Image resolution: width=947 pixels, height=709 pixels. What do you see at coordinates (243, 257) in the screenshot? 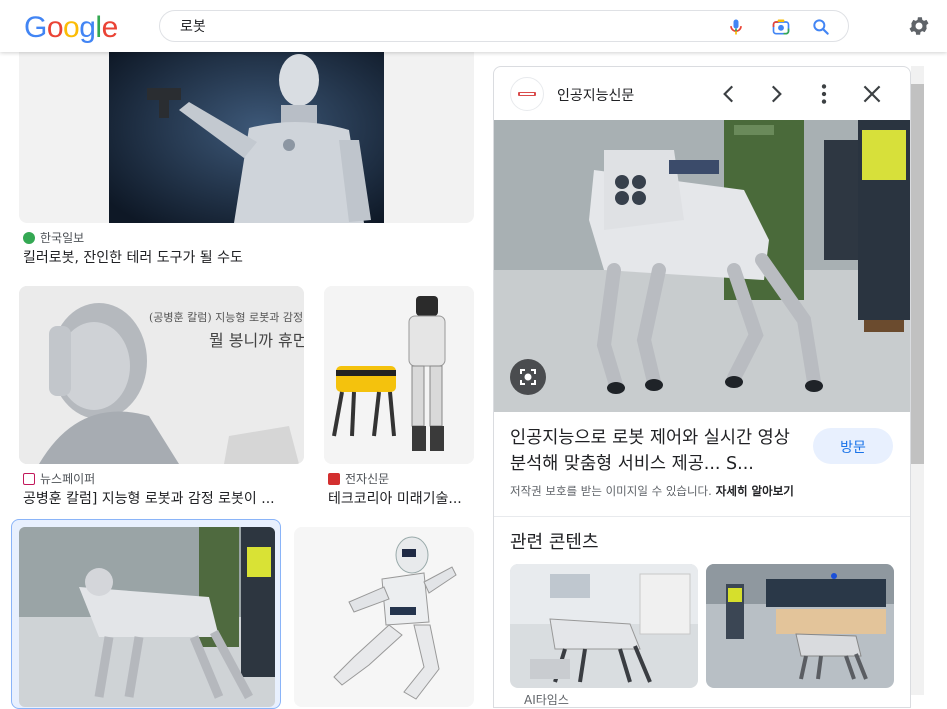
I see `result-caption-1: 킬러로봇, 잔인한 테러 도구가 될 수도` at bounding box center [243, 257].